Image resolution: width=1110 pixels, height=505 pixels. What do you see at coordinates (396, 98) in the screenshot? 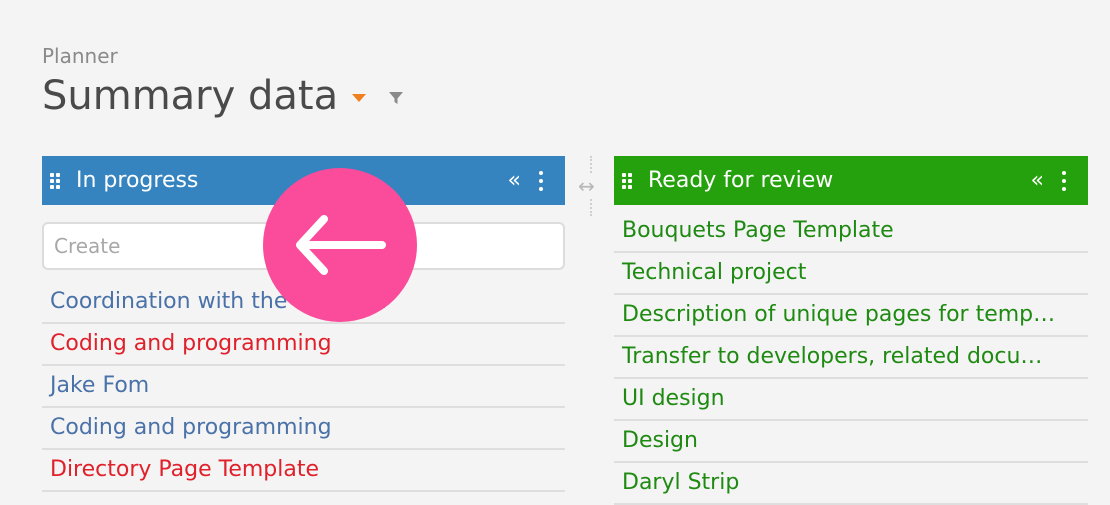
I see `filter-icon` at bounding box center [396, 98].